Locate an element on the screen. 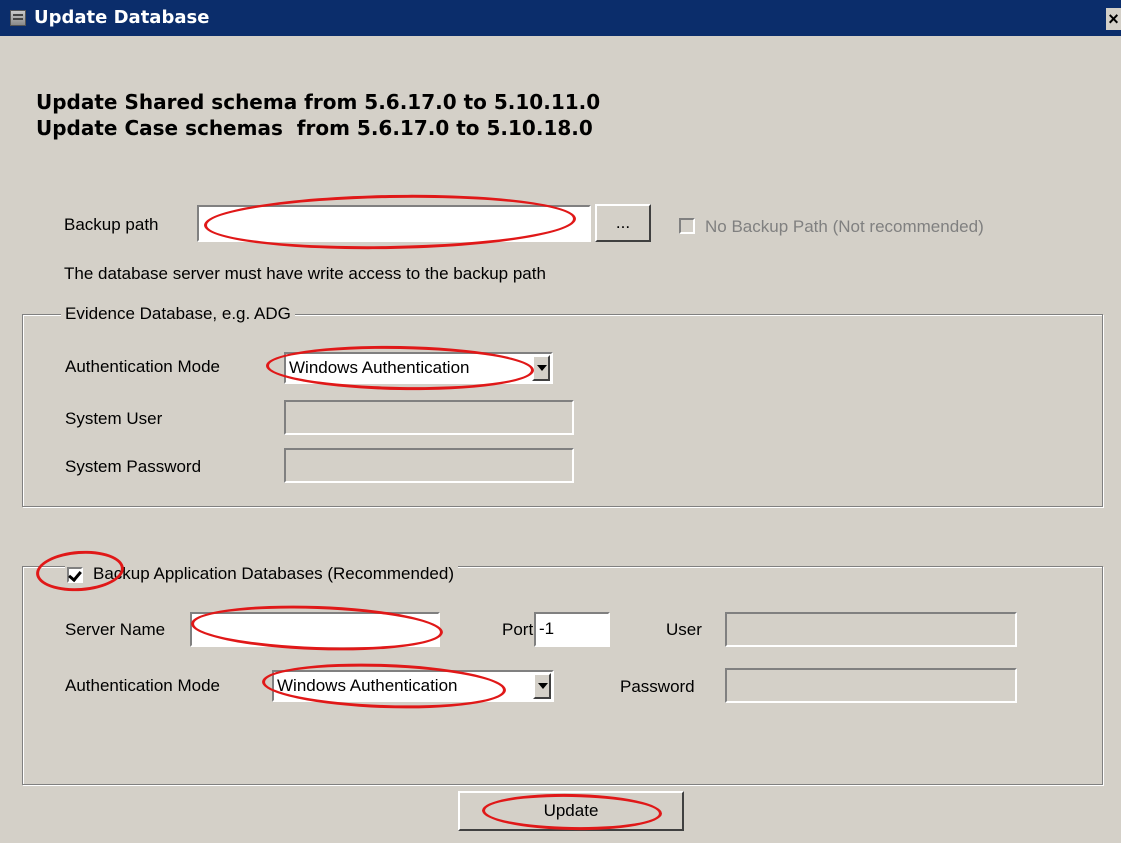  app-auth-mode-dropdown: Windows Authentication is located at coordinates (413, 686).